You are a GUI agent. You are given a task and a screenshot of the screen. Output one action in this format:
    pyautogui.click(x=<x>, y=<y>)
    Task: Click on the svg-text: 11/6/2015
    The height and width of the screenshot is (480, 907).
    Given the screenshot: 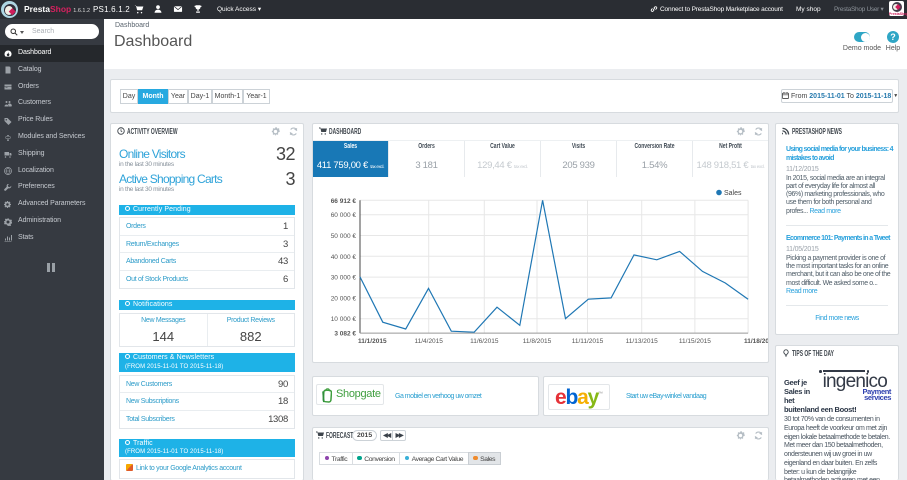 What is the action you would take?
    pyautogui.click(x=484, y=341)
    